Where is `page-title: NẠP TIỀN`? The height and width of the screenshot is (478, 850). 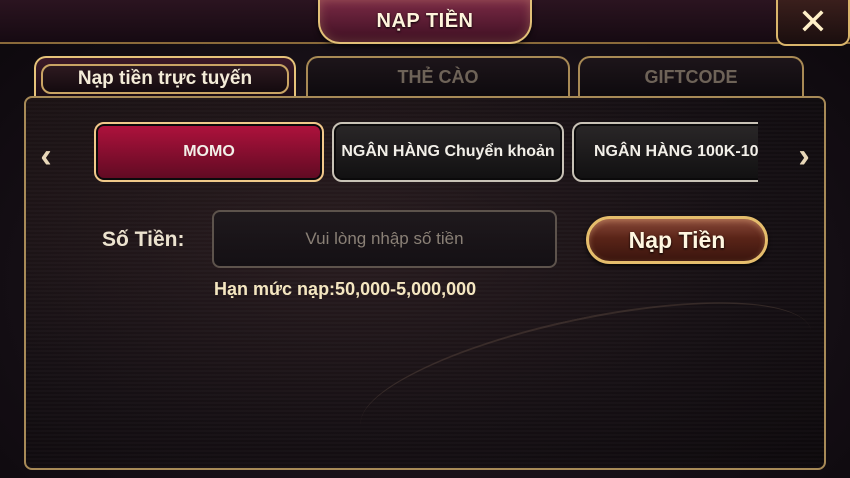 page-title: NẠP TIỀN is located at coordinates (425, 20).